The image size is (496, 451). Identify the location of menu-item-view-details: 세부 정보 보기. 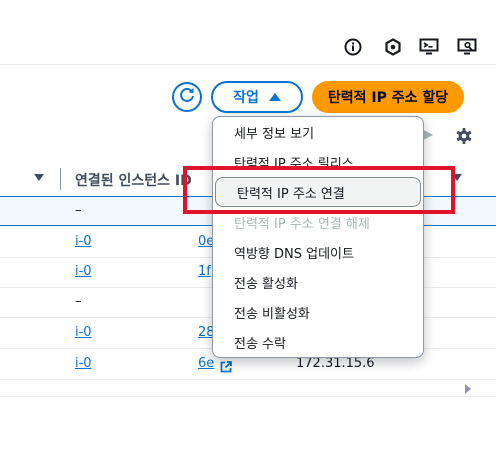
(318, 132).